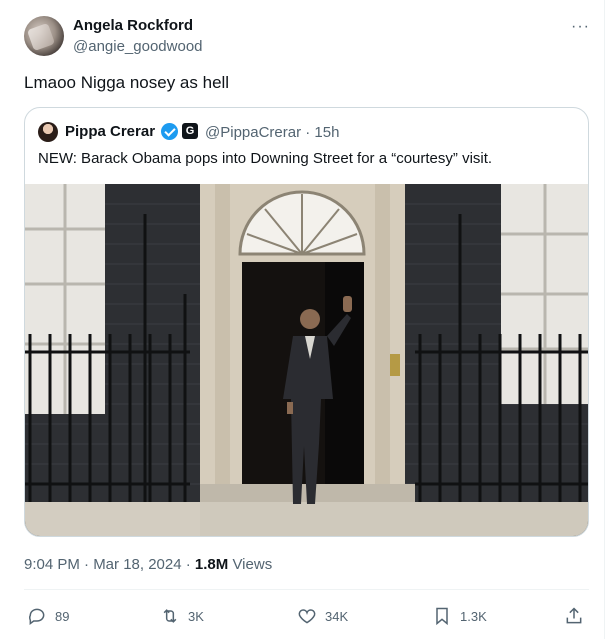 The height and width of the screenshot is (639, 612). I want to click on reply-icon, so click(37, 616).